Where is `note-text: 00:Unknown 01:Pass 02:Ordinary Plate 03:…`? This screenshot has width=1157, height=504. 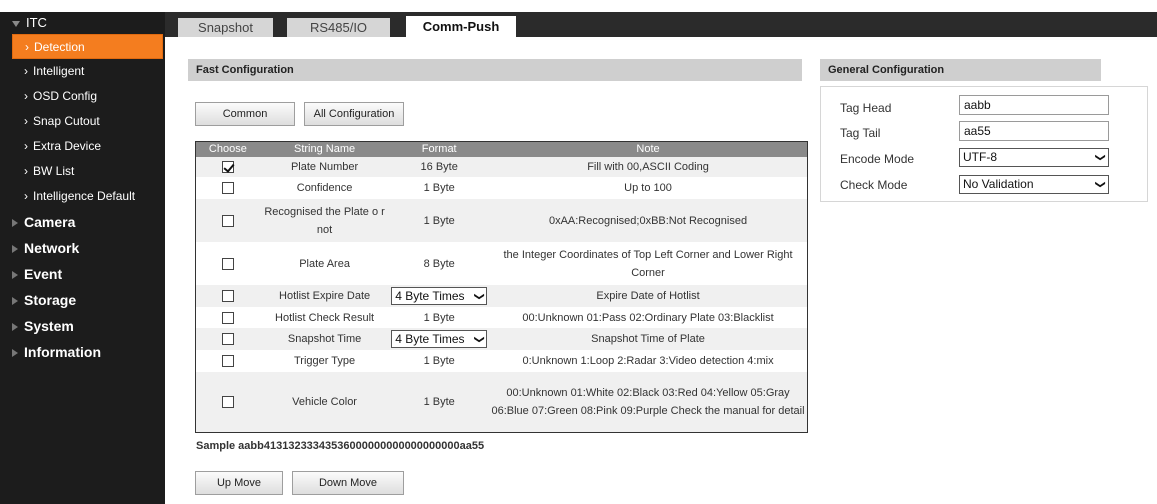 note-text: 00:Unknown 01:Pass 02:Ordinary Plate 03:… is located at coordinates (648, 317).